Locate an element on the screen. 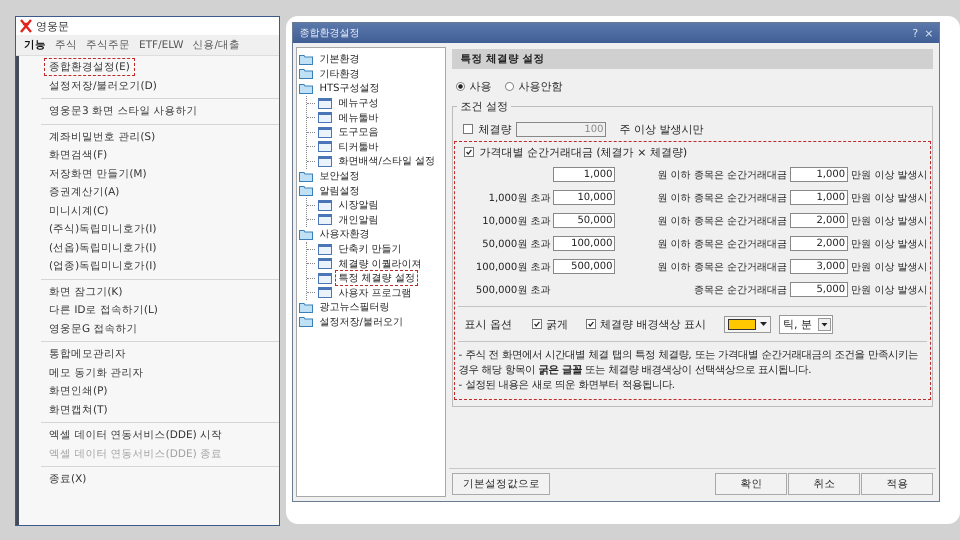  section-heading: 특정 체결량 설정 is located at coordinates (693, 59).